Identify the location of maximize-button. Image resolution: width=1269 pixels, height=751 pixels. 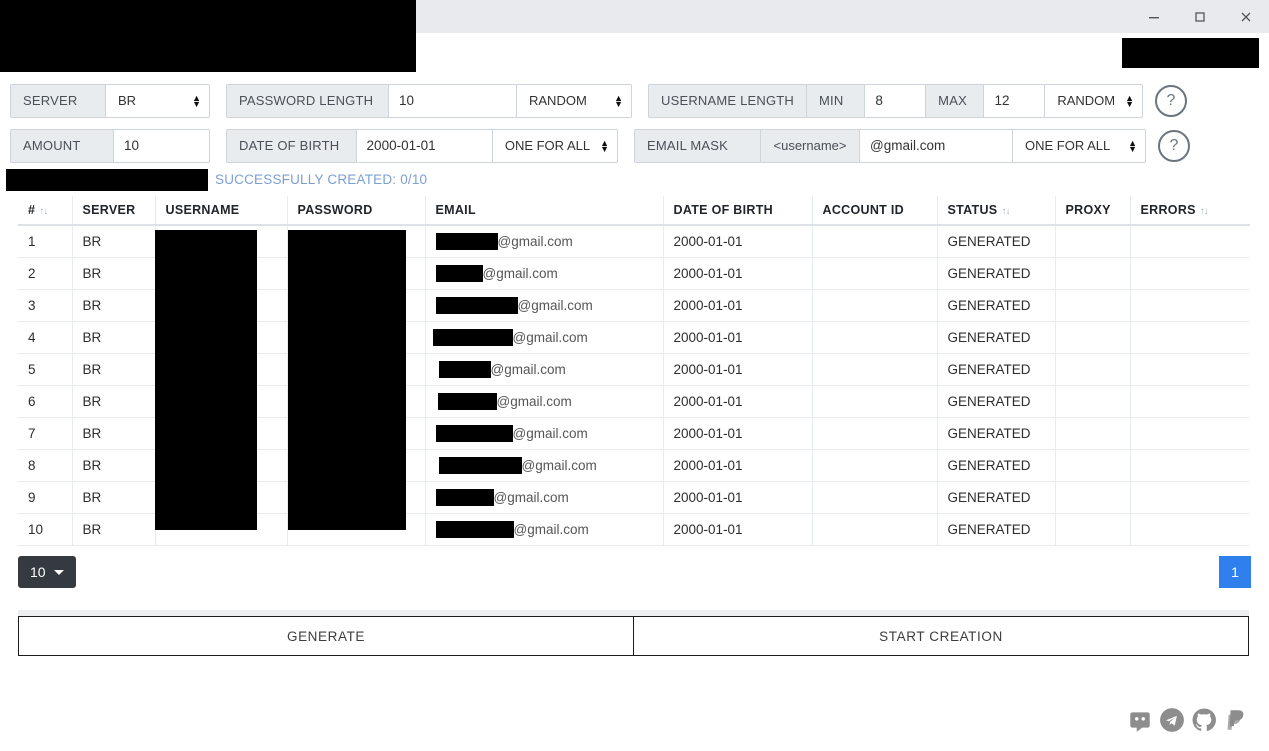
(1200, 16).